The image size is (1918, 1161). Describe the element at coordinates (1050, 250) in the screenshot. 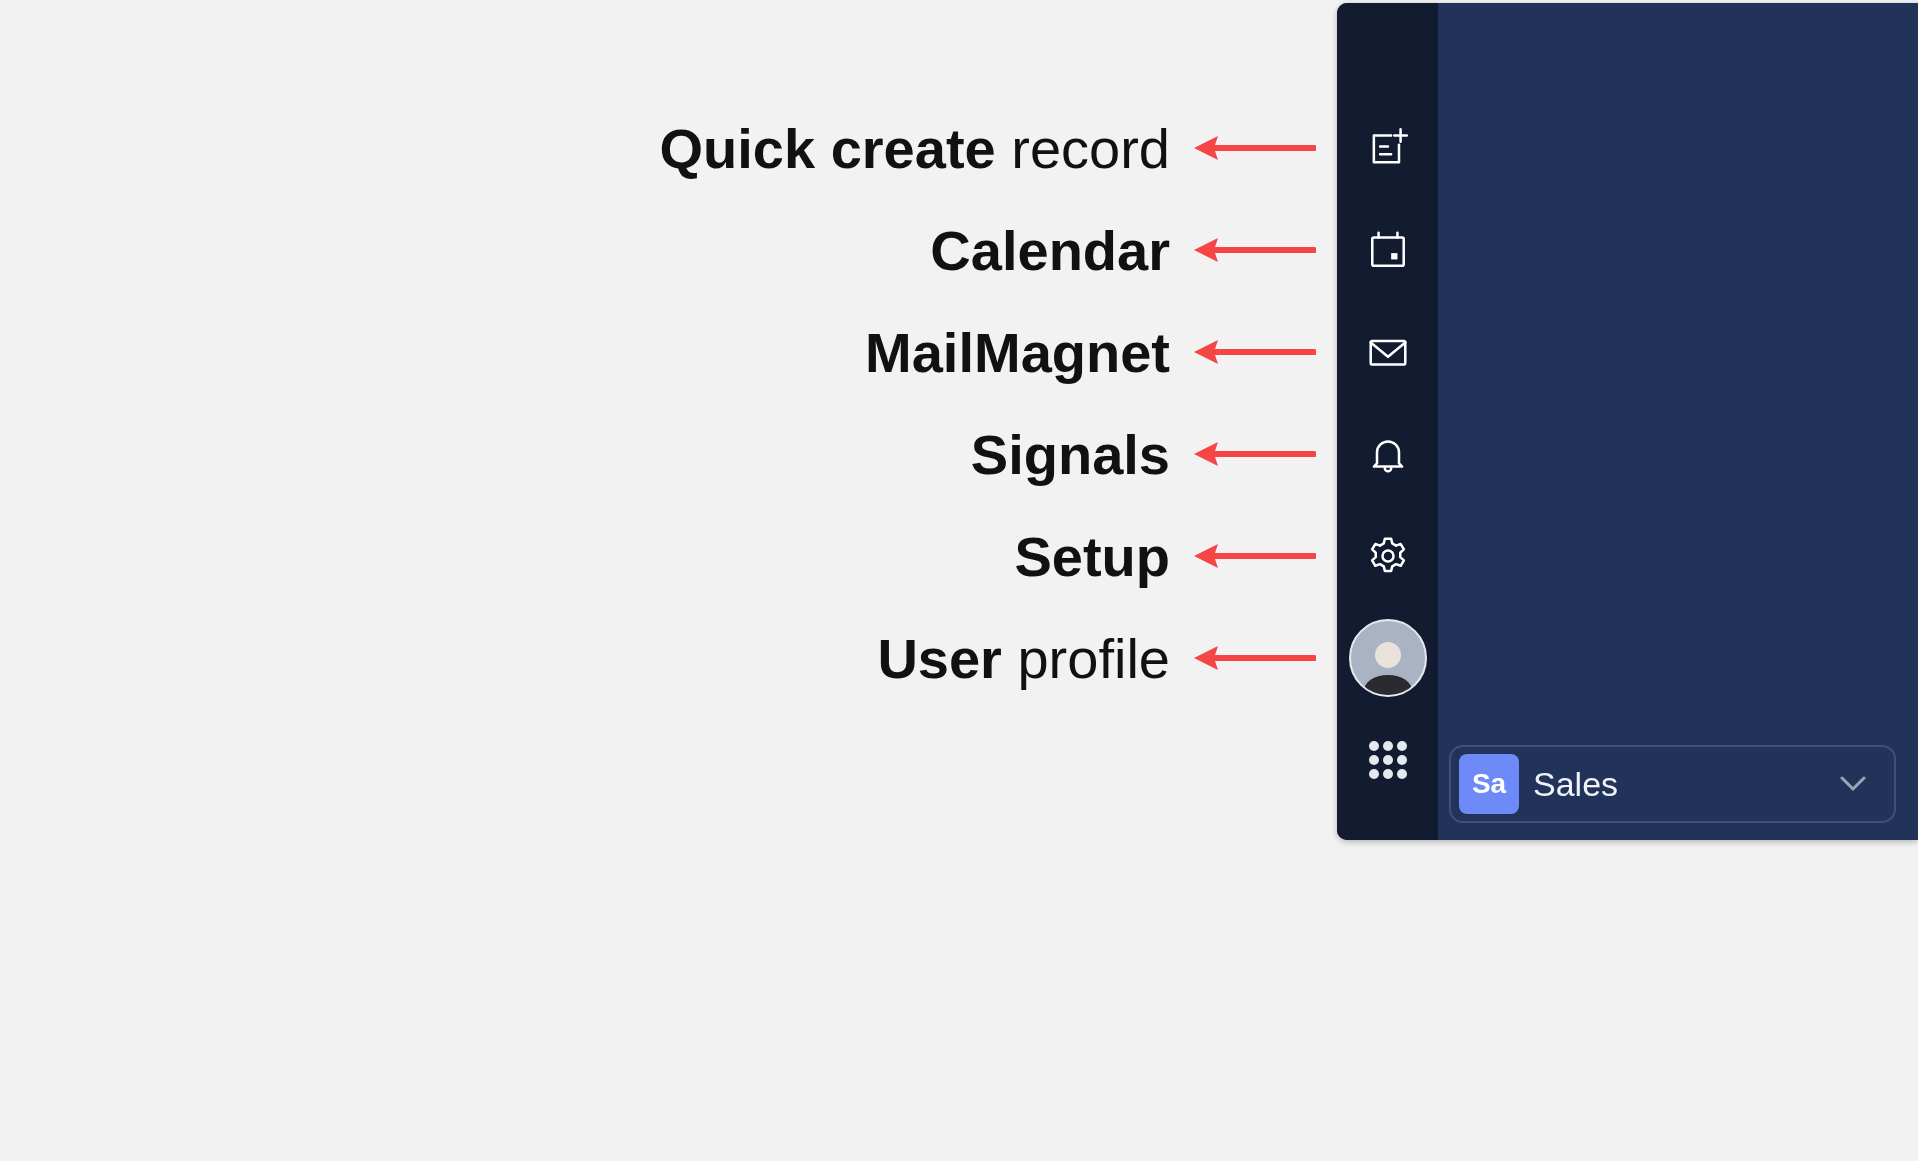

I see `annotation-label: Calendar` at that location.